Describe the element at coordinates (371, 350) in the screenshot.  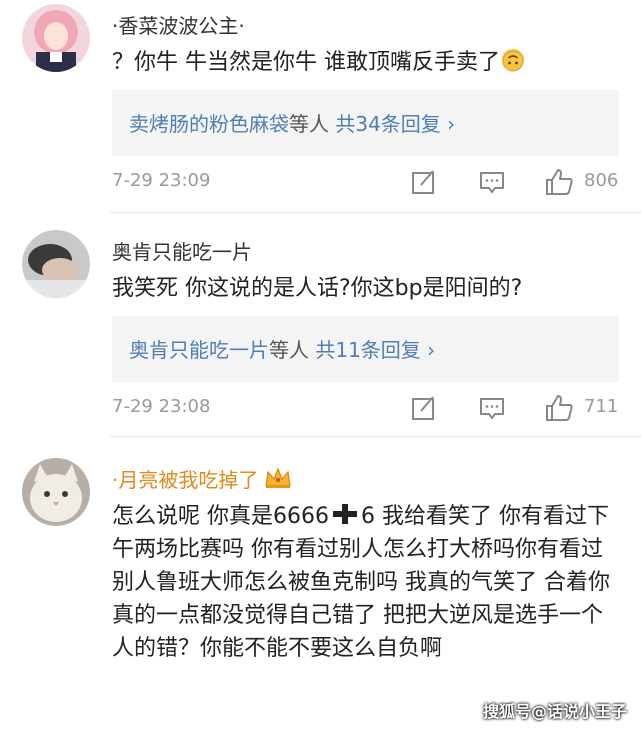
I see `reply-count-link: 共11条回复` at that location.